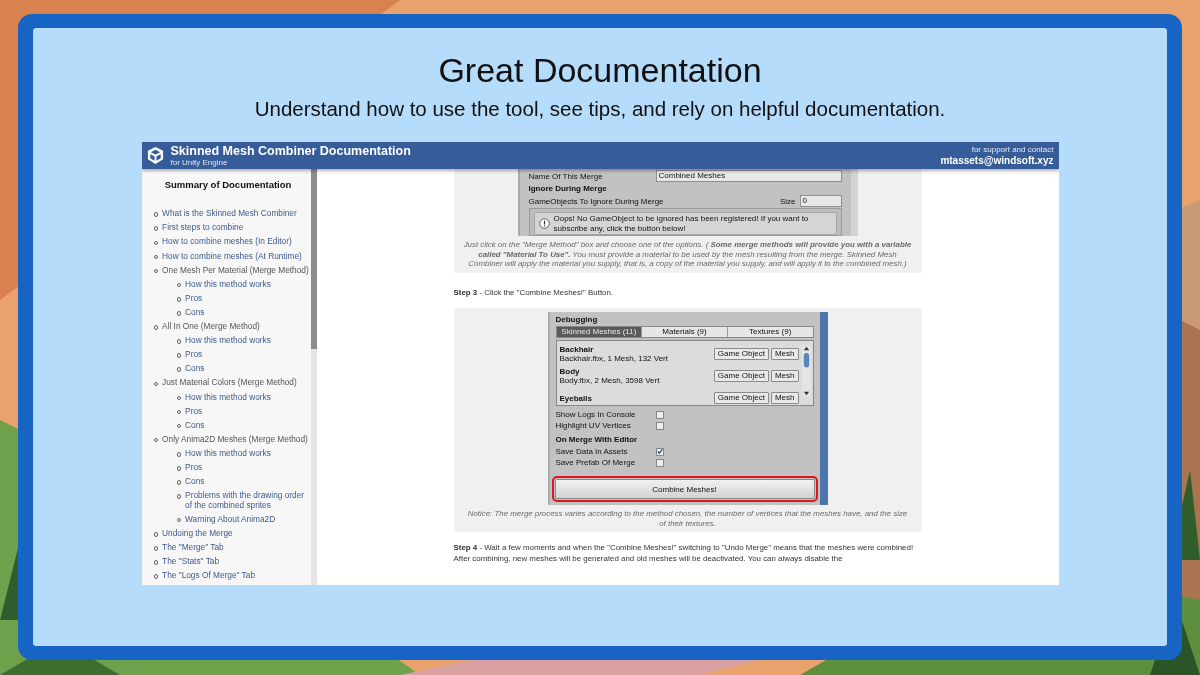 Image resolution: width=1200 pixels, height=675 pixels. What do you see at coordinates (596, 415) in the screenshot?
I see `option-label: Show Logs In Console` at bounding box center [596, 415].